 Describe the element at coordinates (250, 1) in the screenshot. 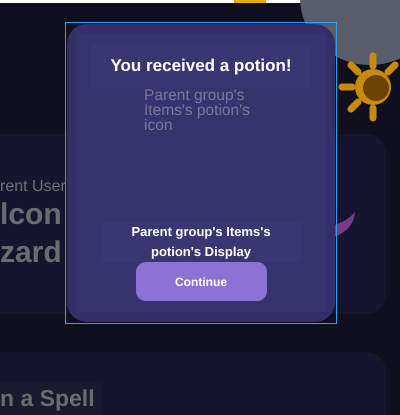

I see `accent-bar` at that location.